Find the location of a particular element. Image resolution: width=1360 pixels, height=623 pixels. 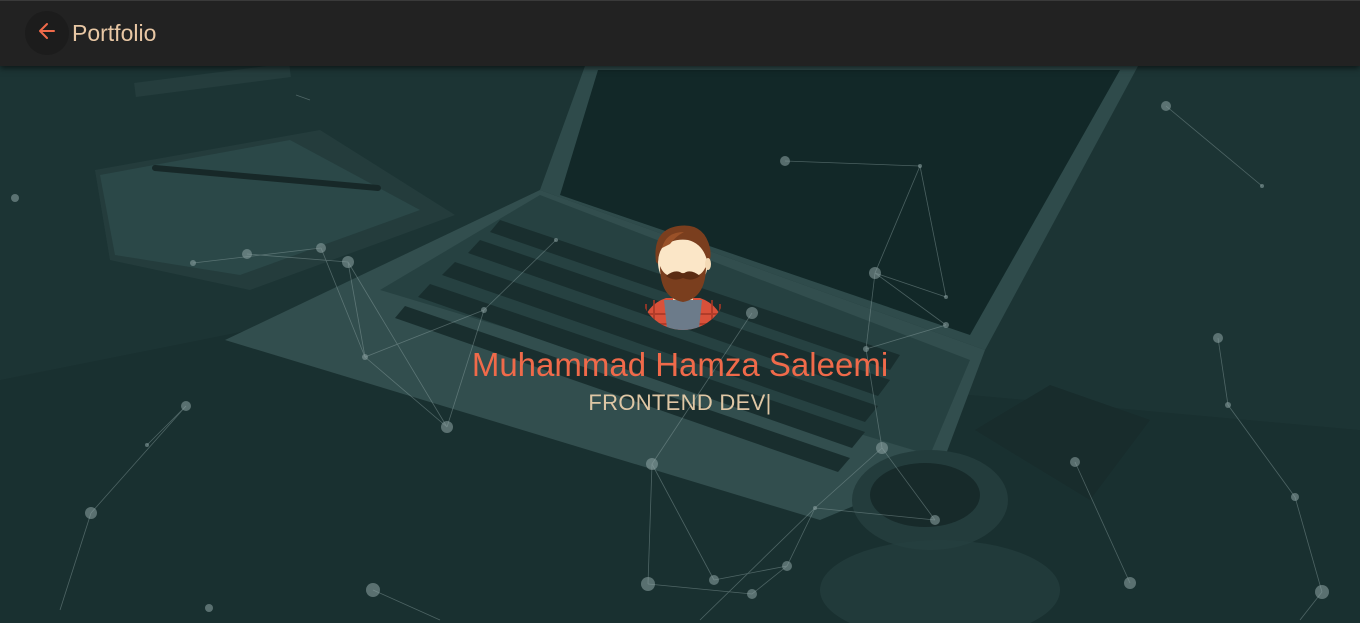

bearded-man-avatar-icon is located at coordinates (683, 277).